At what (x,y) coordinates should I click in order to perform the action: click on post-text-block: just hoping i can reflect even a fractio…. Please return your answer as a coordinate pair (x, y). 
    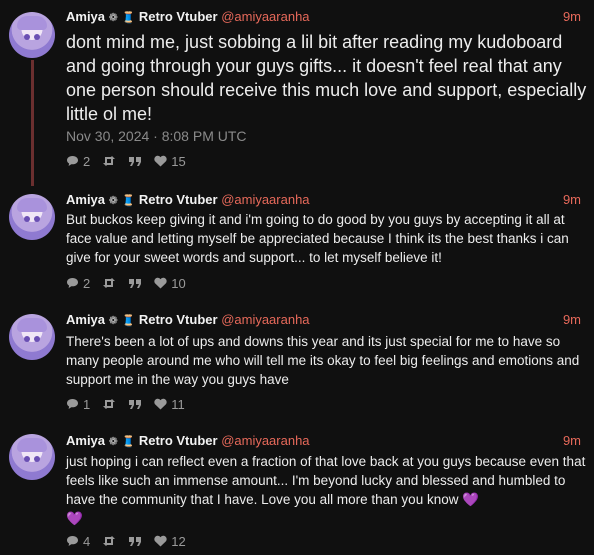
    Looking at the image, I should click on (327, 490).